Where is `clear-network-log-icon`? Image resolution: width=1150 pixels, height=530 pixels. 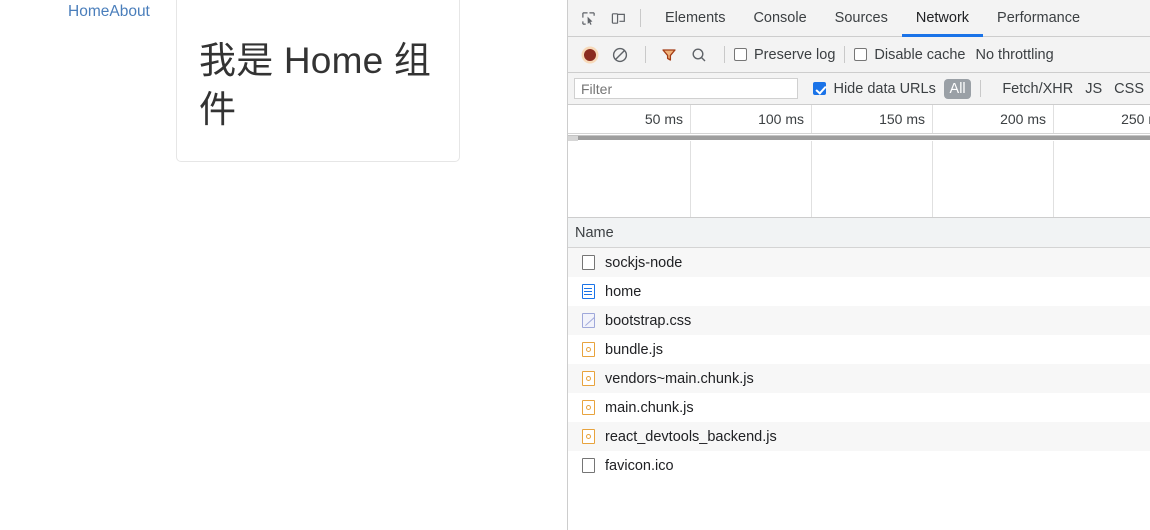
clear-network-log-icon is located at coordinates (620, 55).